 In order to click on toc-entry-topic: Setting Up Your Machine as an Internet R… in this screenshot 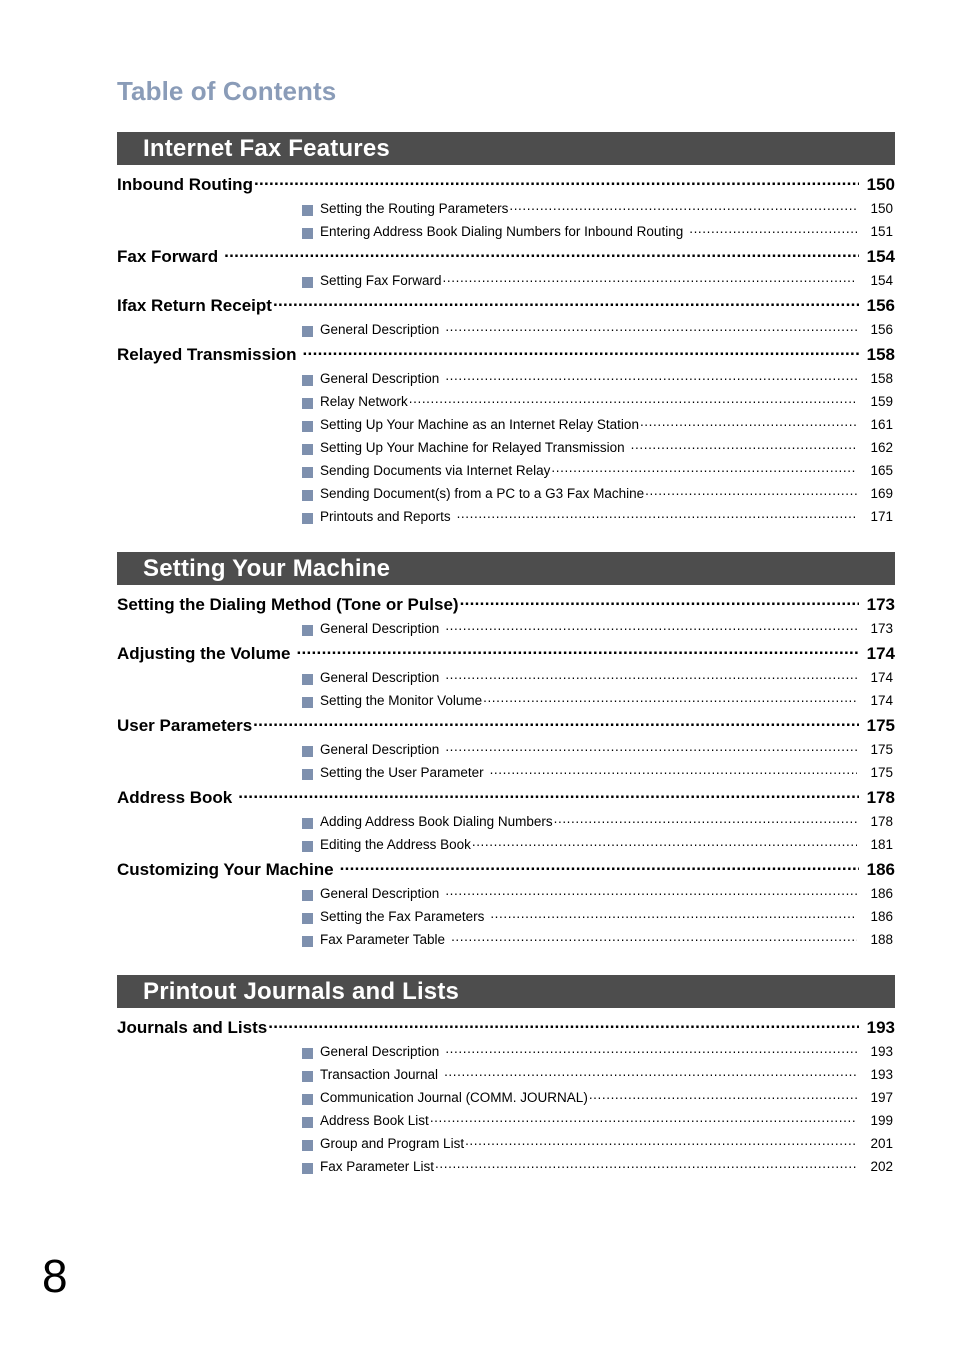, I will do `click(506, 426)`.